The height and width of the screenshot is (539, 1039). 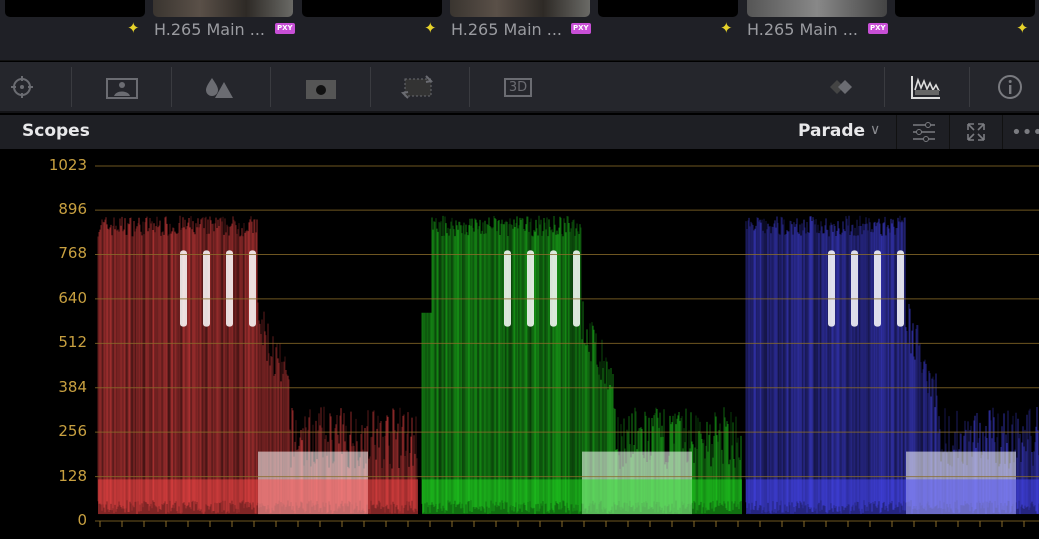 What do you see at coordinates (72, 475) in the screenshot?
I see `scale-label: 128` at bounding box center [72, 475].